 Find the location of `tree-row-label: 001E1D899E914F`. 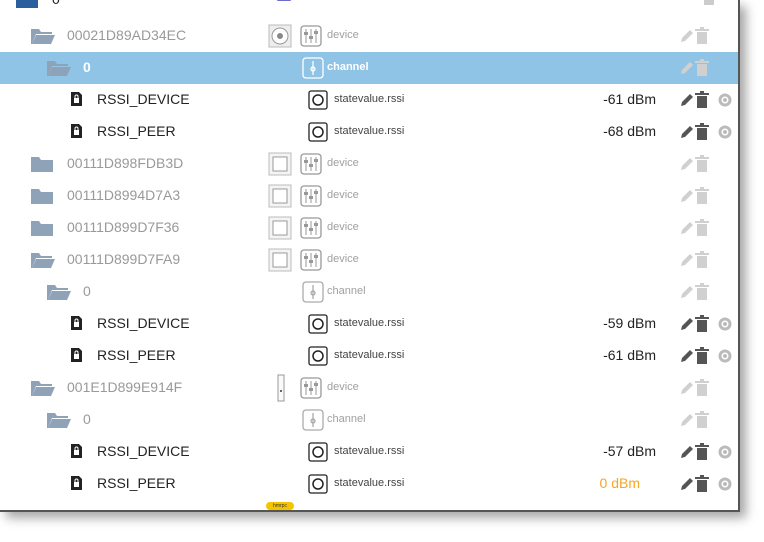

tree-row-label: 001E1D899E914F is located at coordinates (125, 387).